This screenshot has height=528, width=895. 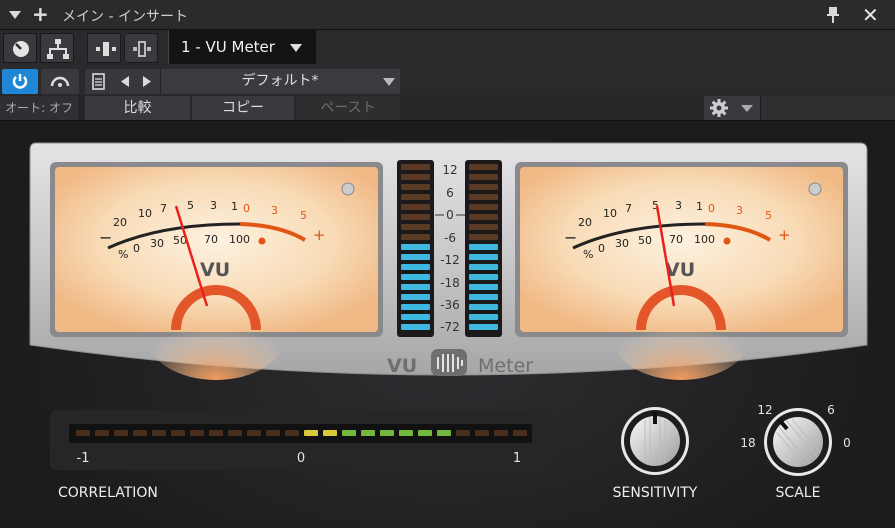 I want to click on preset-dropdown-icon, so click(x=389, y=82).